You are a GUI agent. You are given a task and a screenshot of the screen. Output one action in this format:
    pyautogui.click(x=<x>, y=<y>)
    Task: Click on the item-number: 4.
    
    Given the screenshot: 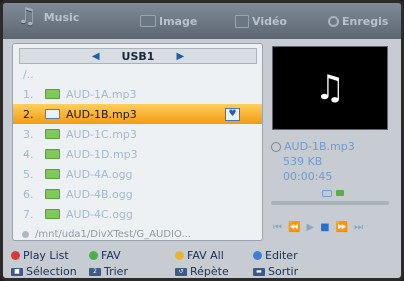 What is the action you would take?
    pyautogui.click(x=28, y=154)
    